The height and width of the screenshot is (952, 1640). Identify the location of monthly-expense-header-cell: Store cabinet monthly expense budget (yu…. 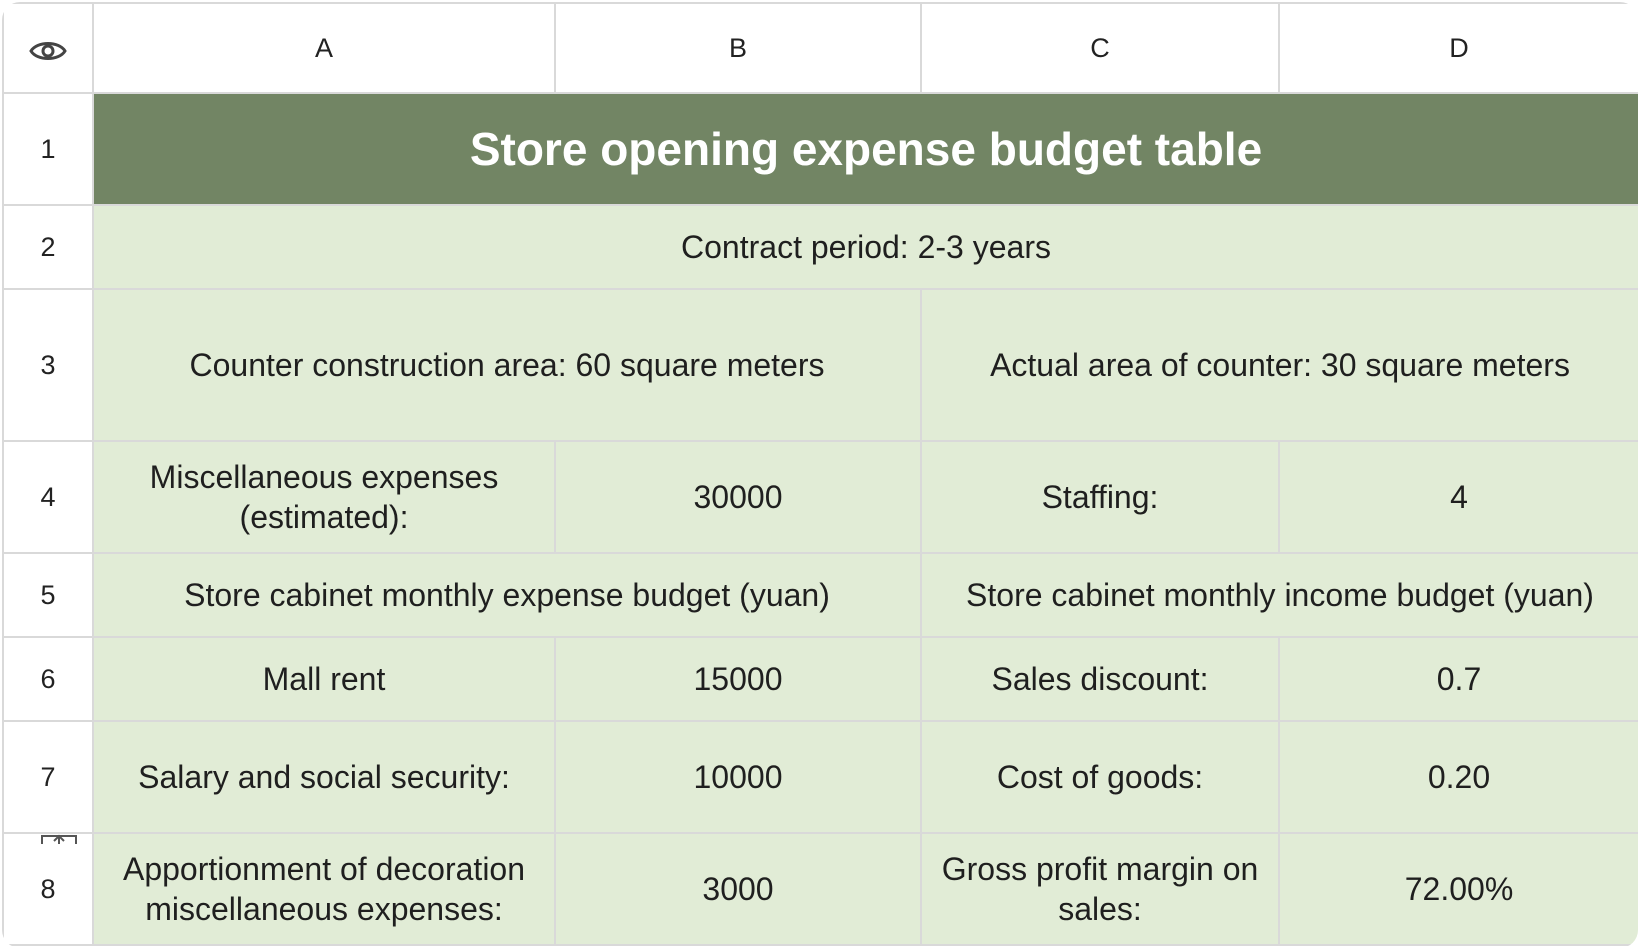
(507, 595).